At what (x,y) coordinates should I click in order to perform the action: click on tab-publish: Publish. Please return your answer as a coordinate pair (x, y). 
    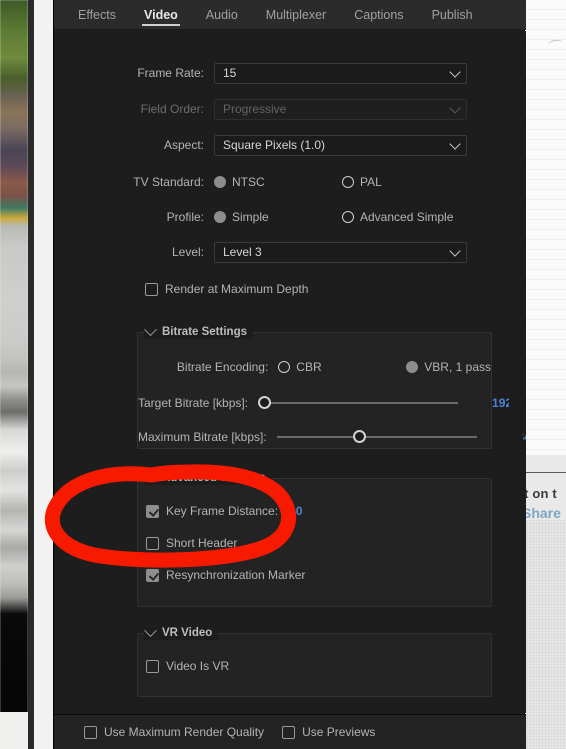
    Looking at the image, I should click on (452, 15).